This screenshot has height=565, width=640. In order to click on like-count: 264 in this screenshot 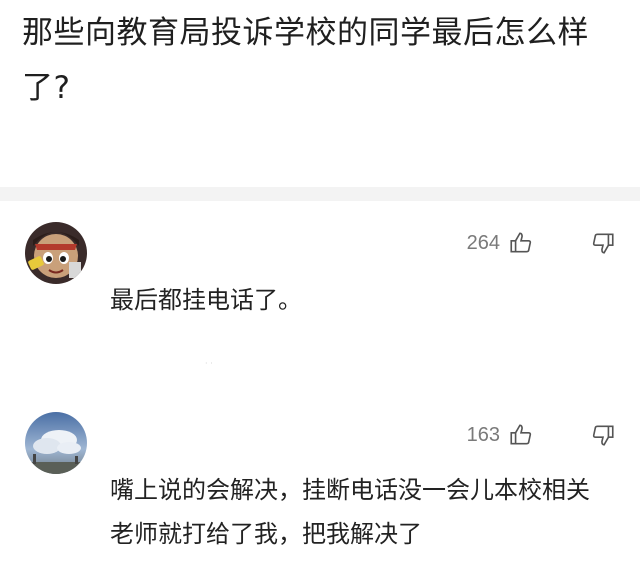, I will do `click(483, 242)`.